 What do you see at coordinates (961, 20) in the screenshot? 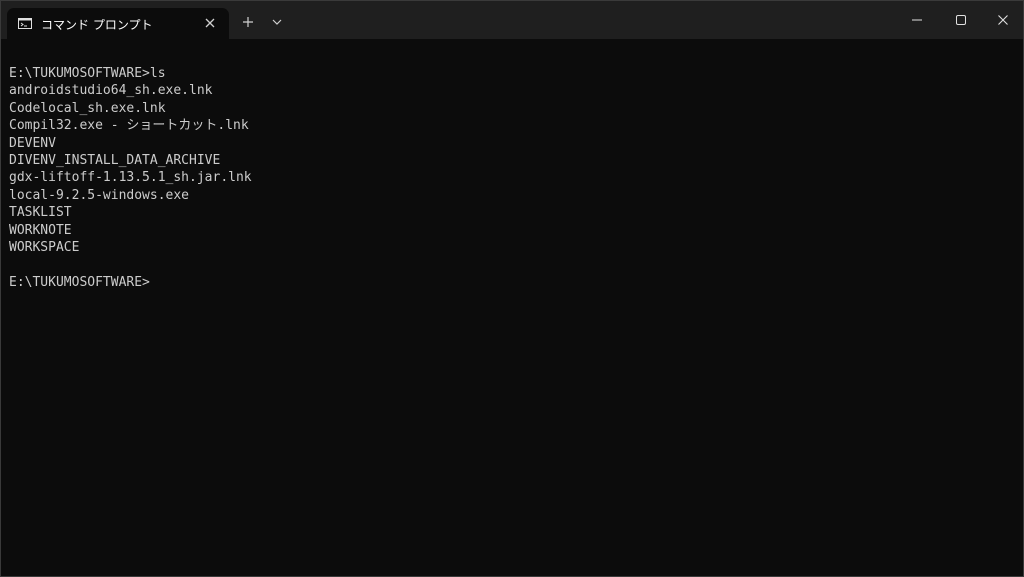
I see `maximize-icon` at bounding box center [961, 20].